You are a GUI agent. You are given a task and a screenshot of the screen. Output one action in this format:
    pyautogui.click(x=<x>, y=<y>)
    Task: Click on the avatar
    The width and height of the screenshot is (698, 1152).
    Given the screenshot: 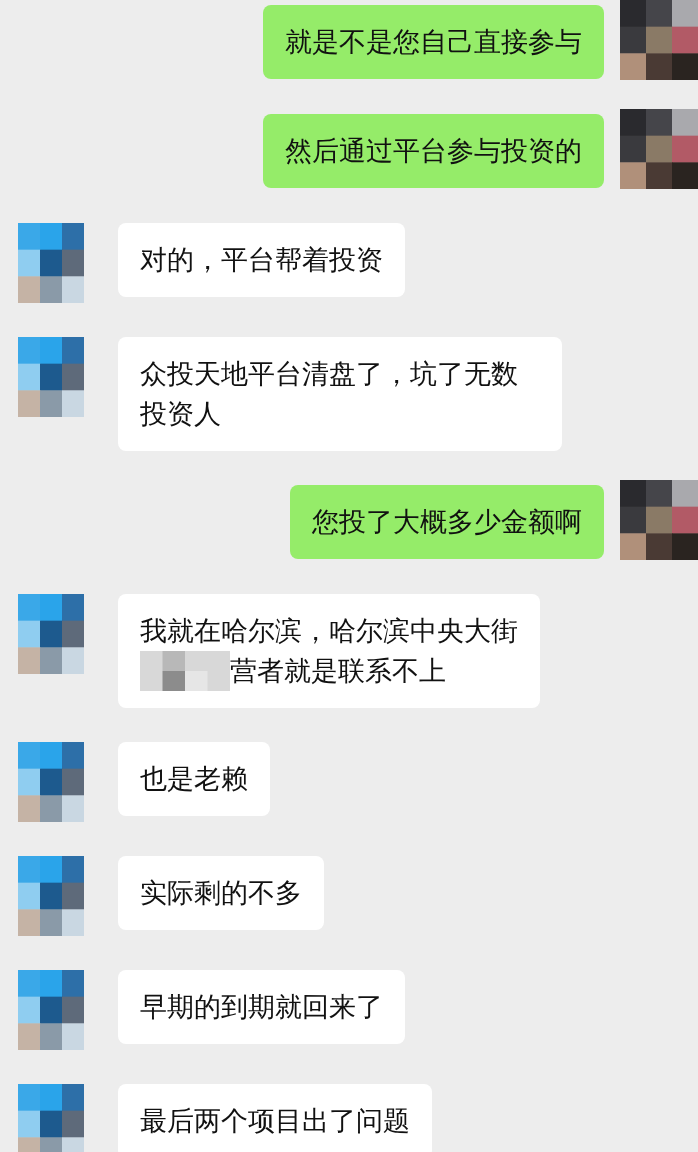 What is the action you would take?
    pyautogui.click(x=51, y=1118)
    